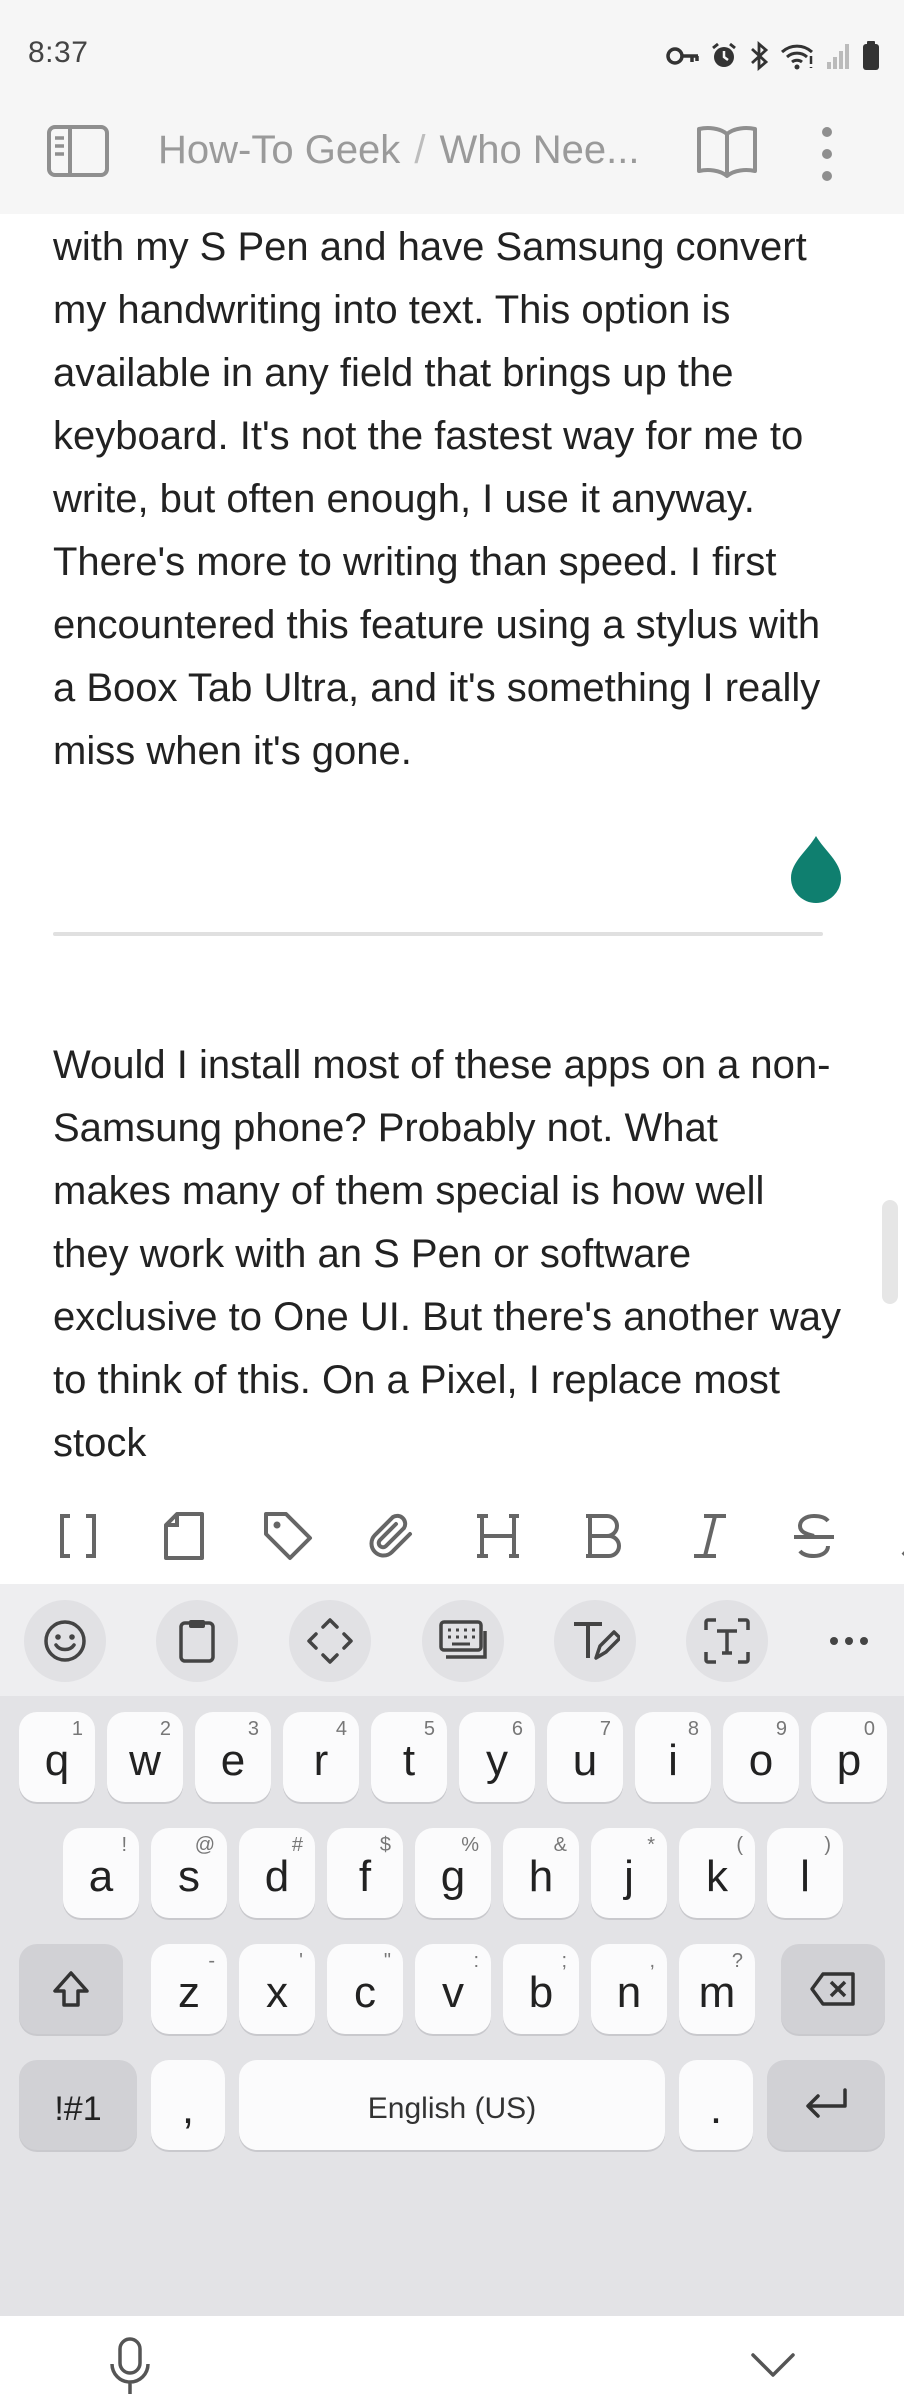  I want to click on emoji-button, so click(65, 1641).